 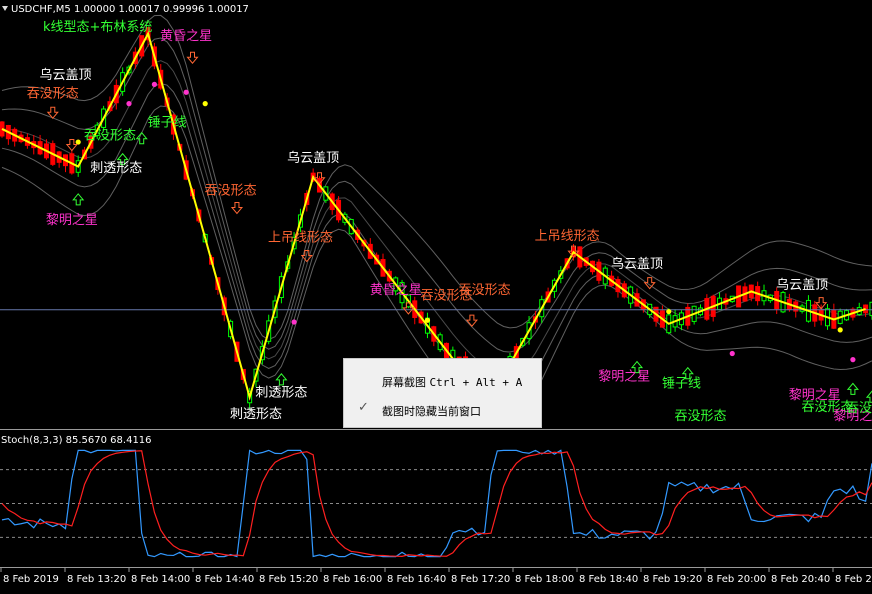 I want to click on time-tick-label: 8 Feb 19:20, so click(x=672, y=579).